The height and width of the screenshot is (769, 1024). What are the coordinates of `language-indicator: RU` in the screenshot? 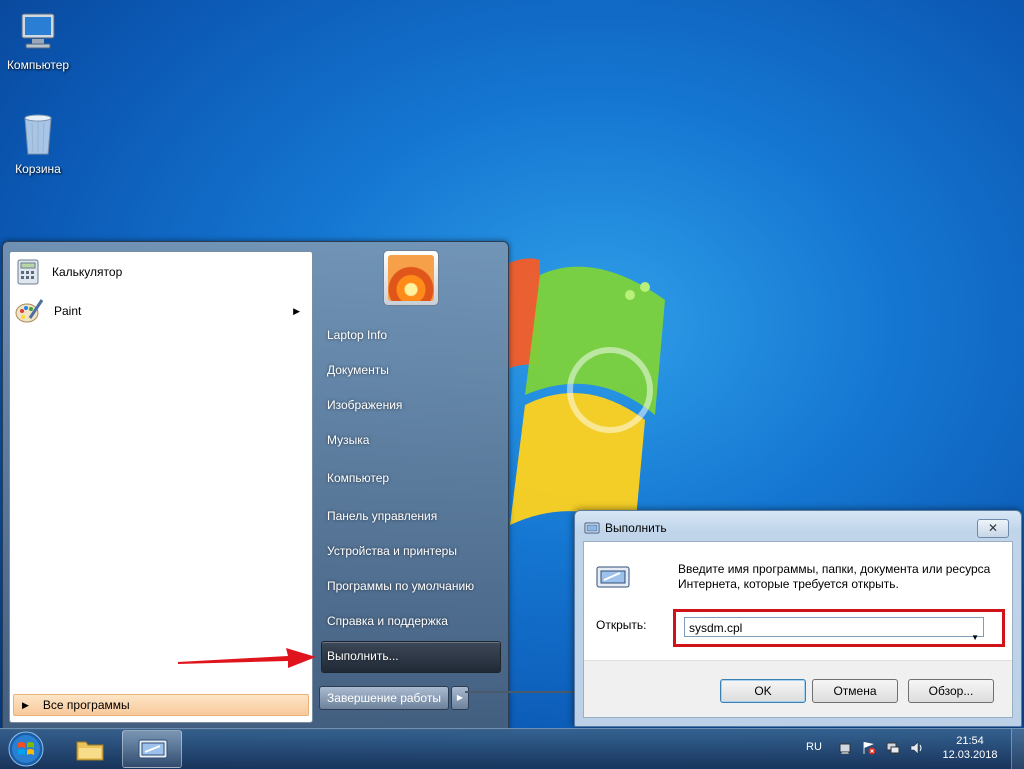 It's located at (814, 747).